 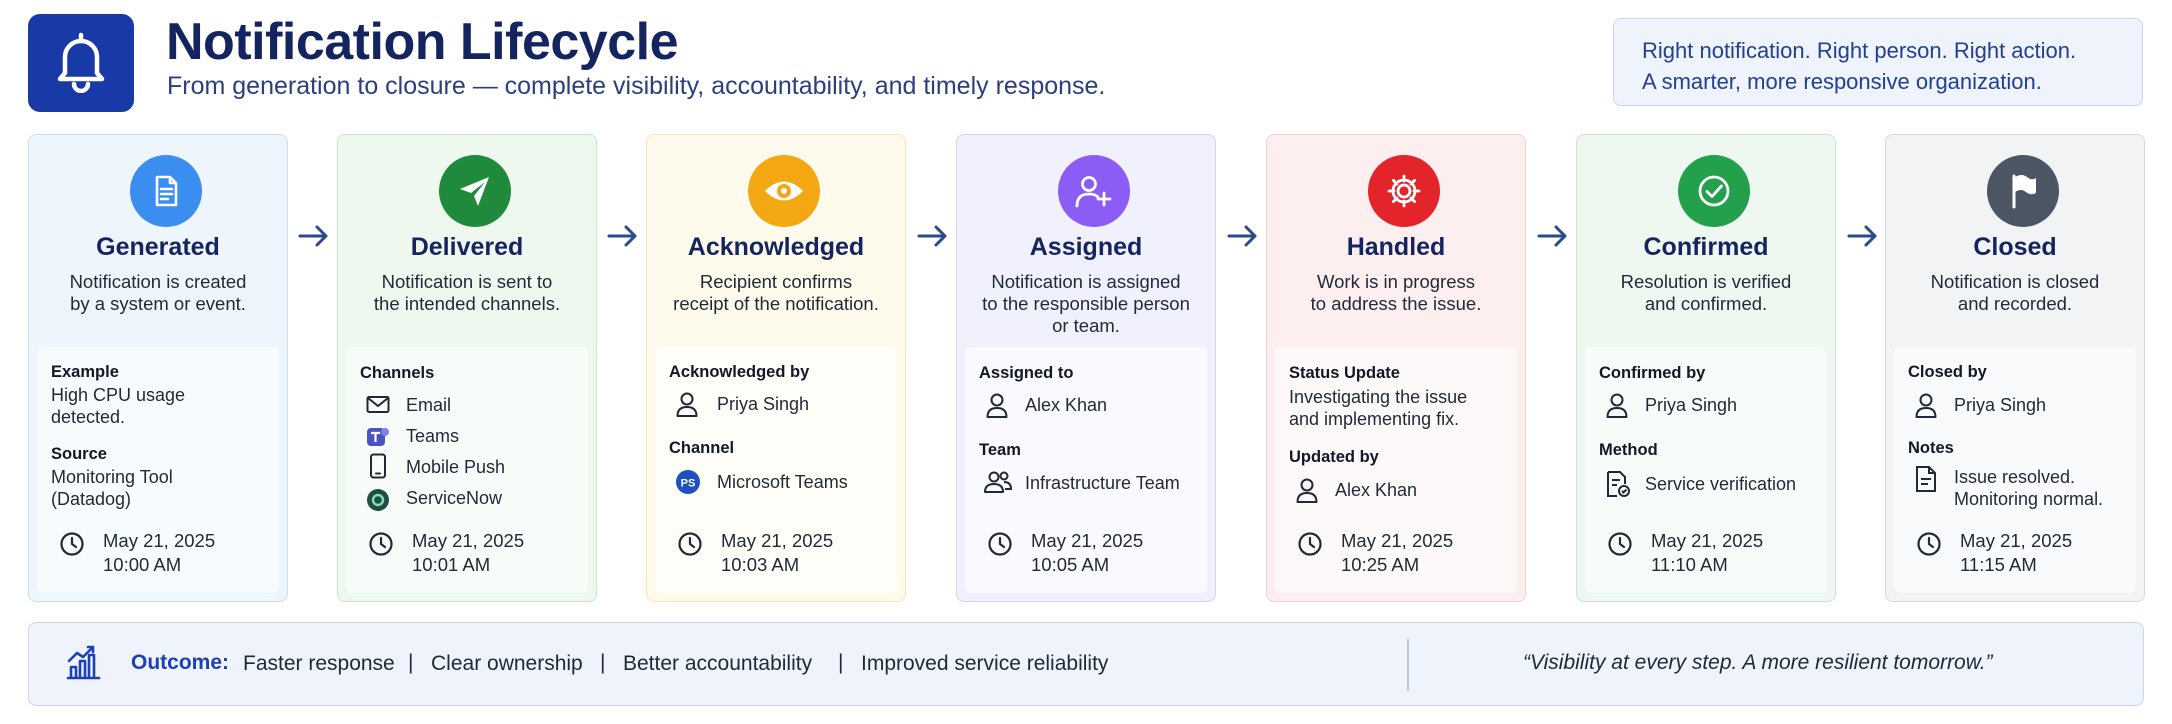 I want to click on timestamp-time: 10:05 AM, so click(x=1070, y=564).